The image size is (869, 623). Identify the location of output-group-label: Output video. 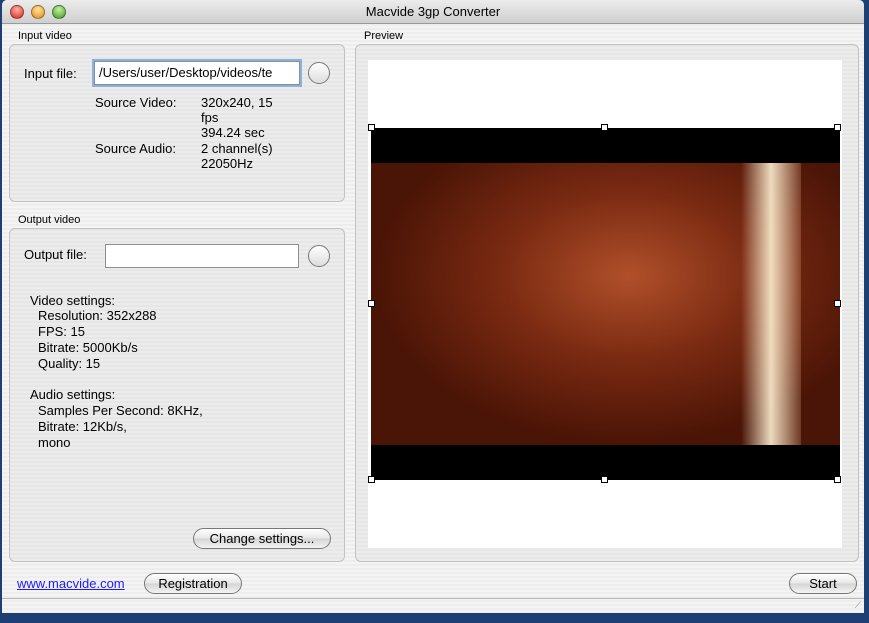
(49, 220).